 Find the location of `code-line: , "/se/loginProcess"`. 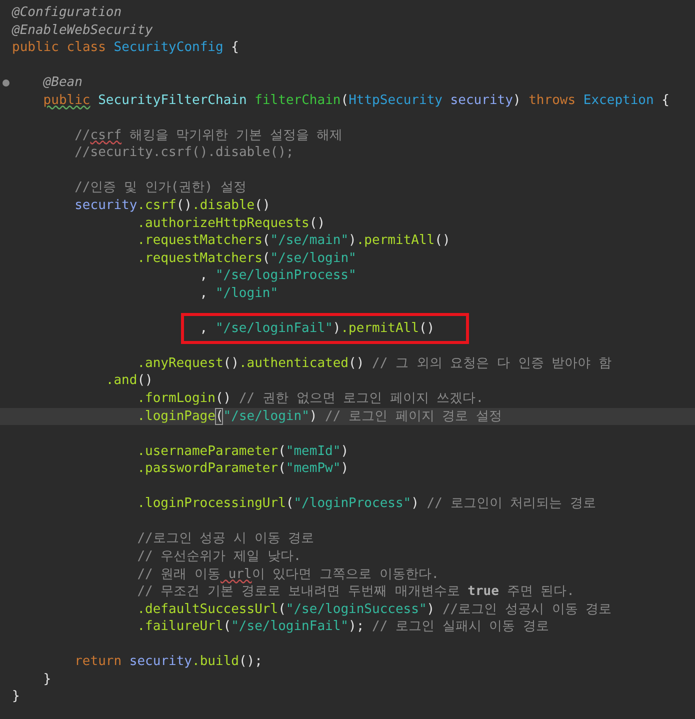

code-line: , "/se/loginProcess" is located at coordinates (278, 276).